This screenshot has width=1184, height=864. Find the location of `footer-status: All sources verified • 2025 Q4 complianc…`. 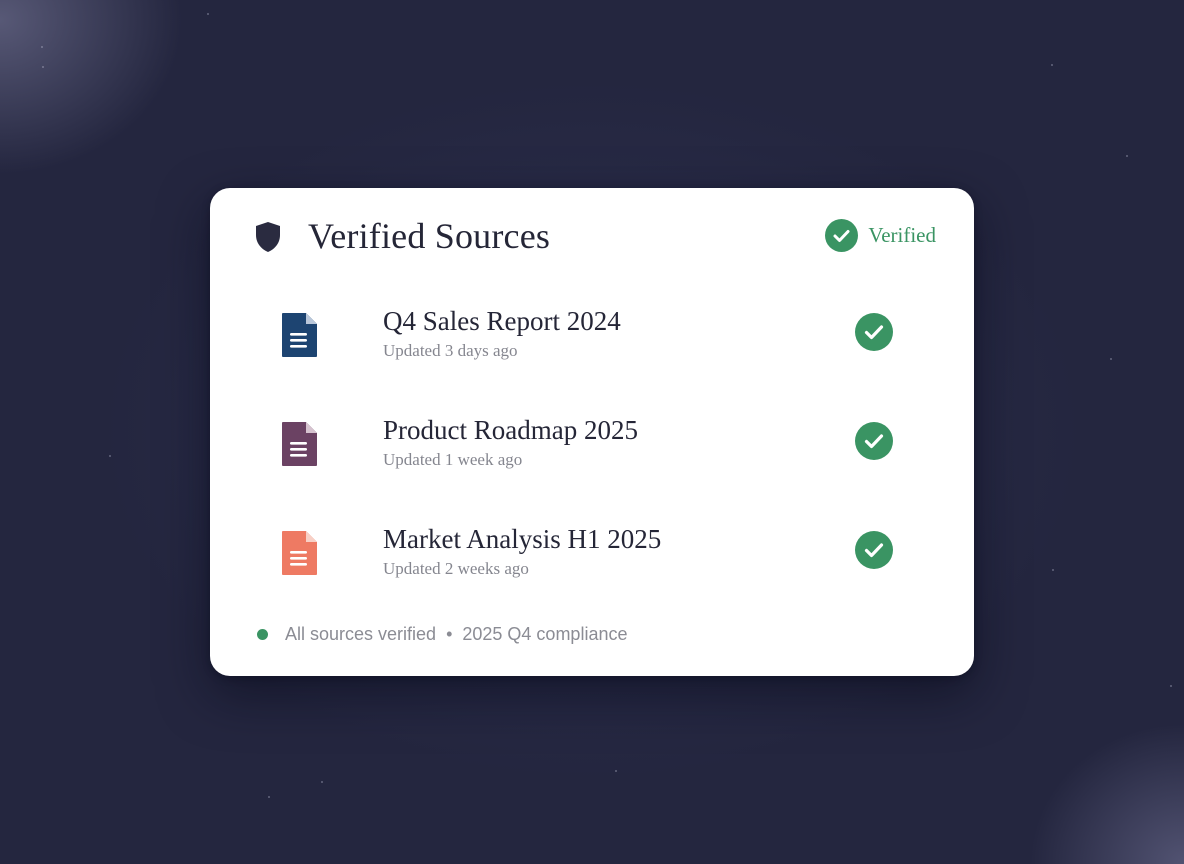

footer-status: All sources verified • 2025 Q4 complianc… is located at coordinates (442, 634).